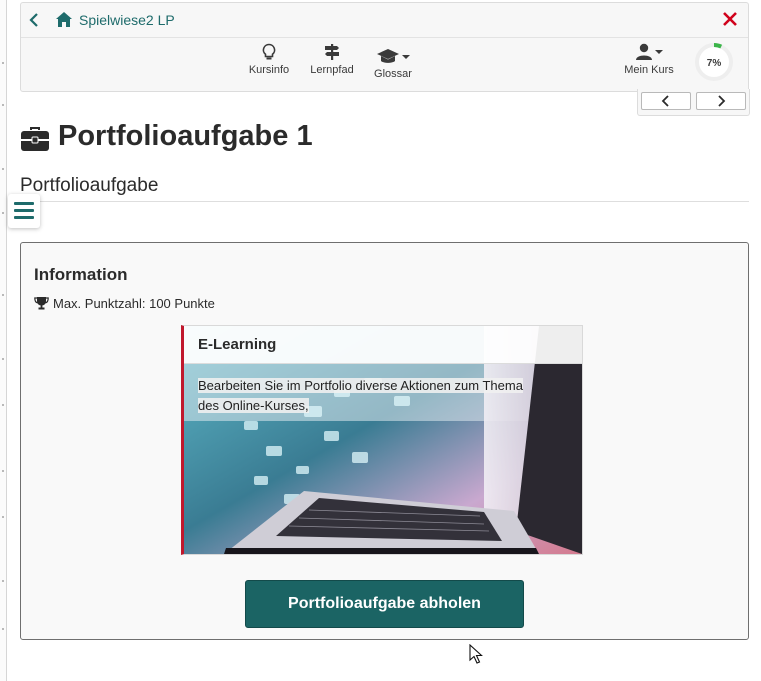 This screenshot has height=681, width=761. What do you see at coordinates (35, 139) in the screenshot?
I see `briefcase-icon` at bounding box center [35, 139].